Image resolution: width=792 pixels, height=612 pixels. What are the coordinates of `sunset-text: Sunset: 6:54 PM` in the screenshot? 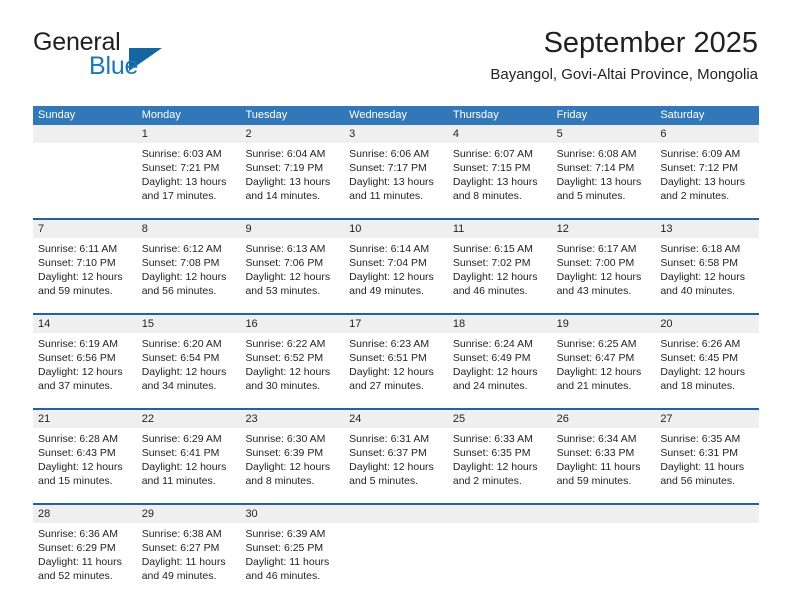 It's located at (180, 358).